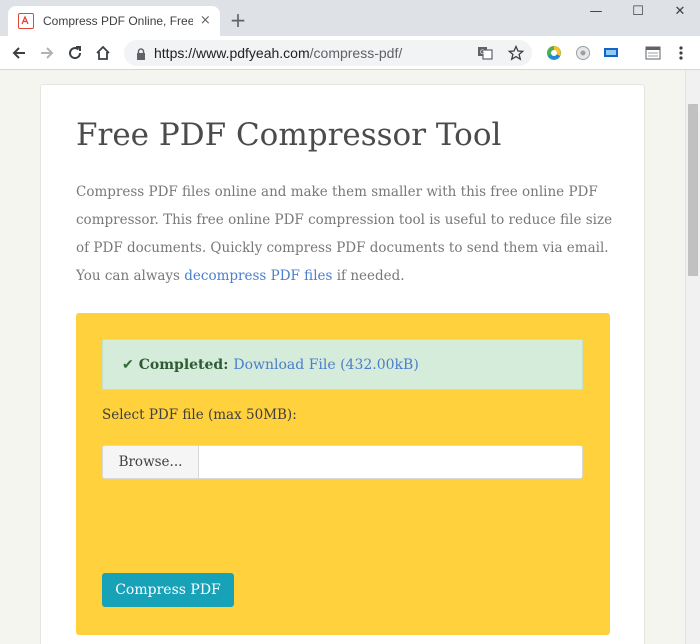 Image resolution: width=700 pixels, height=644 pixels. Describe the element at coordinates (238, 20) in the screenshot. I see `new-tab-button: +` at that location.